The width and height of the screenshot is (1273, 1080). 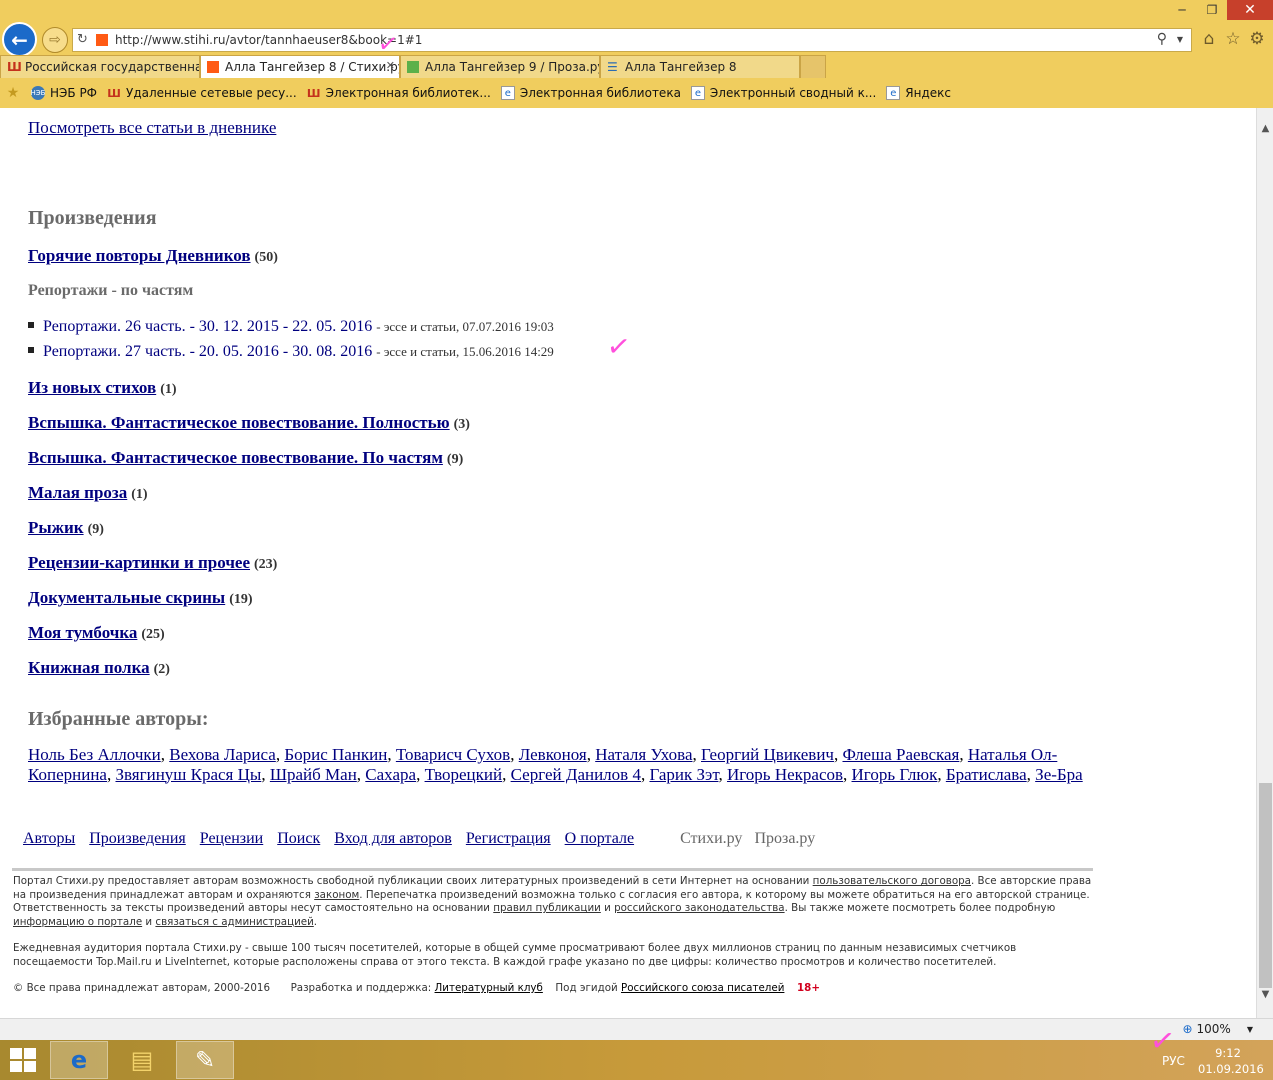 What do you see at coordinates (711, 838) in the screenshot?
I see `footer-site-stihi: Стихи.ру` at bounding box center [711, 838].